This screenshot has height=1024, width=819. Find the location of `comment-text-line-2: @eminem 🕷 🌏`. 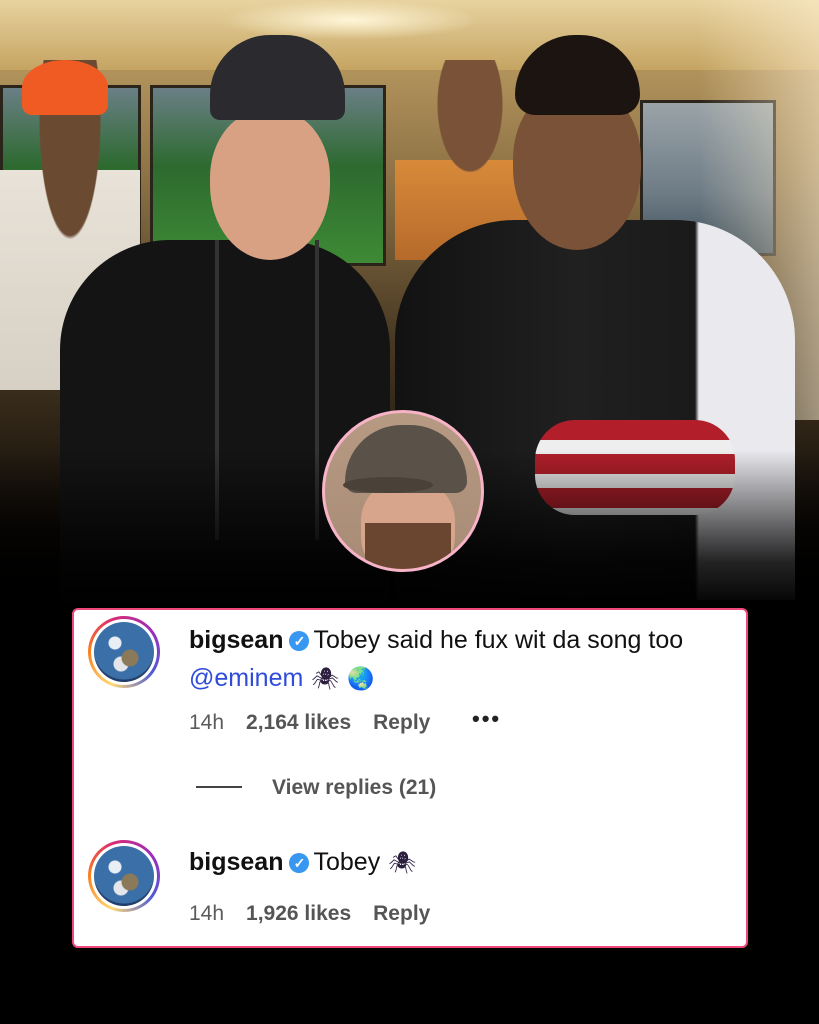

comment-text-line-2: @eminem 🕷 🌏 is located at coordinates (282, 679).